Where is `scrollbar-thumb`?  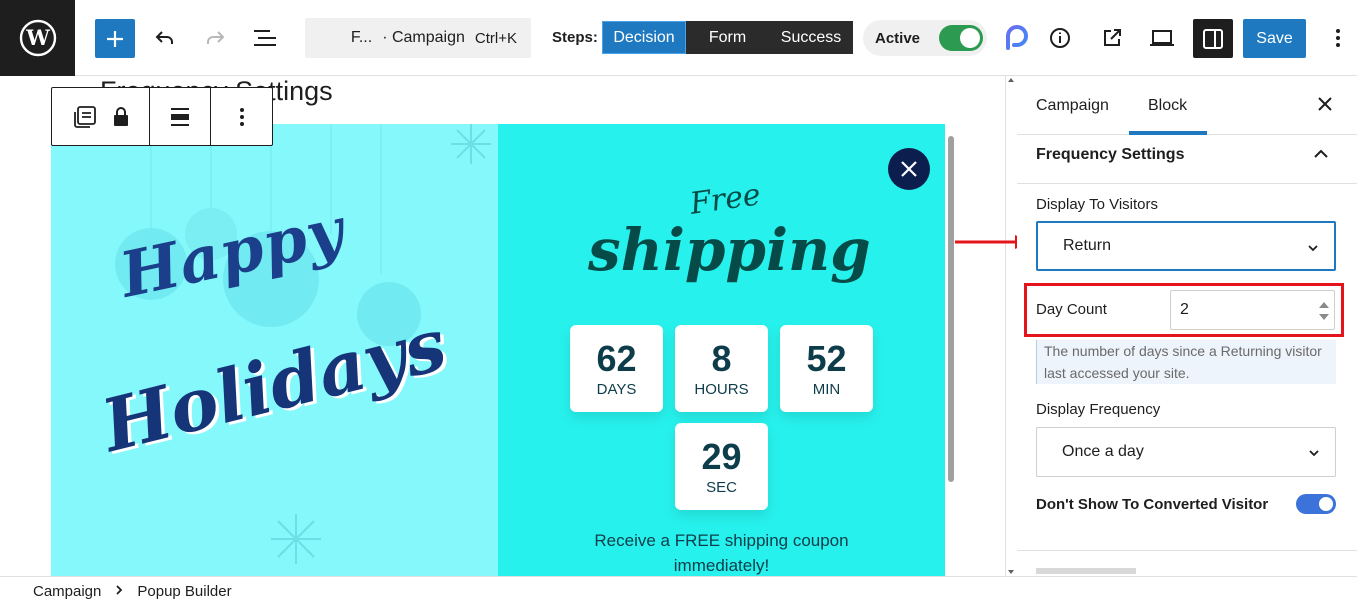 scrollbar-thumb is located at coordinates (951, 309).